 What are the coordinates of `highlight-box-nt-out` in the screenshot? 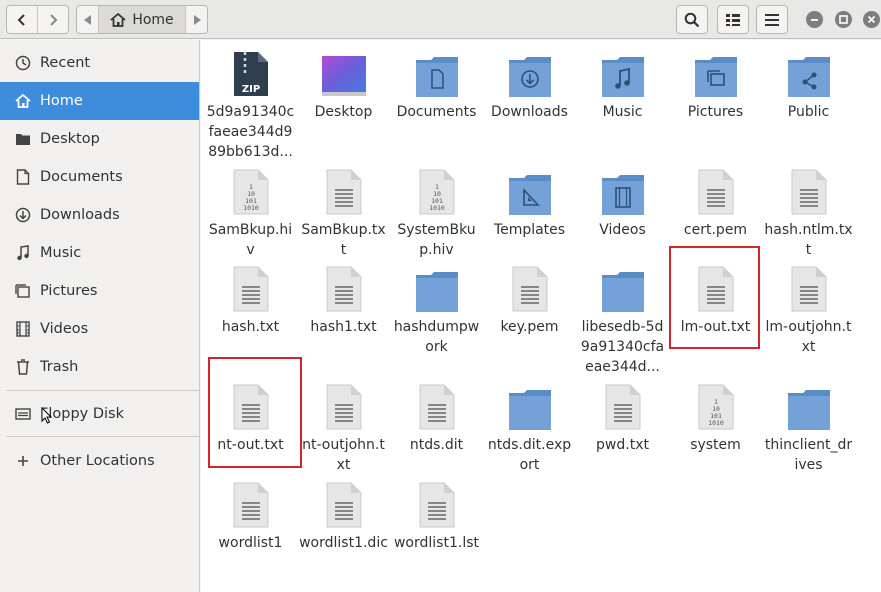 It's located at (255, 412).